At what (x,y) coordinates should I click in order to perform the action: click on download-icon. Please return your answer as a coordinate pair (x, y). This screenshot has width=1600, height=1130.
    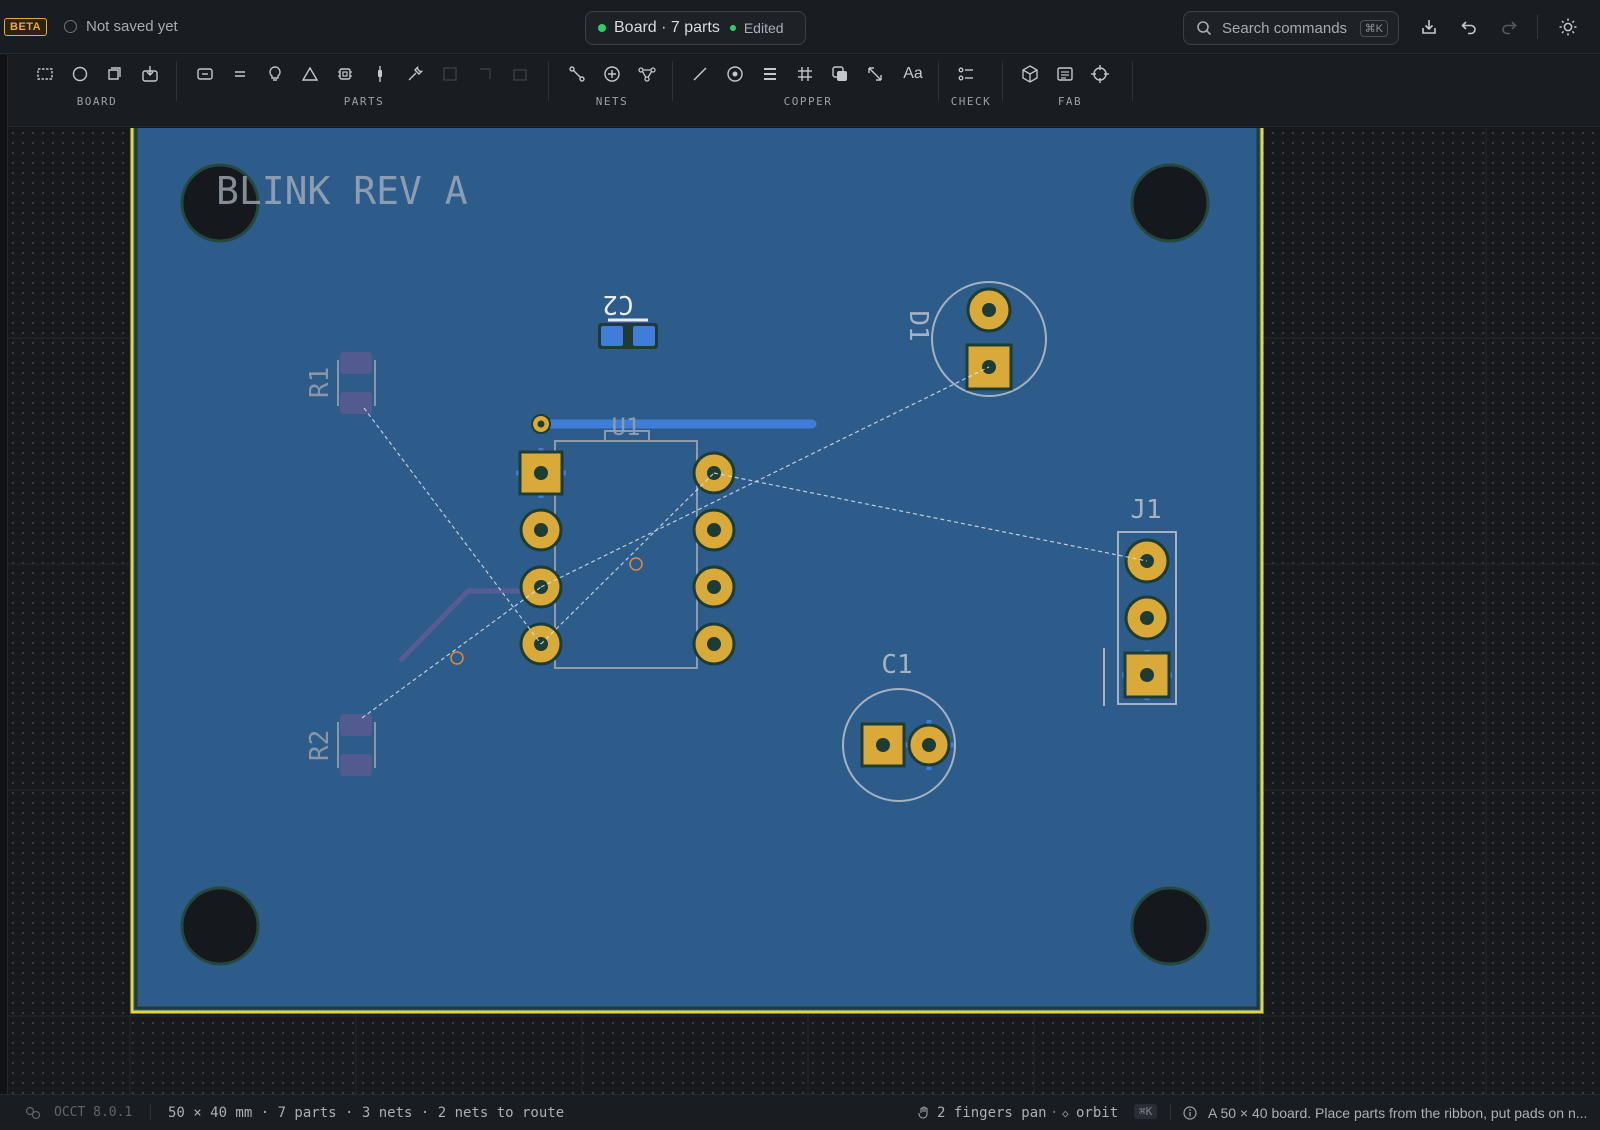
    Looking at the image, I should click on (1429, 27).